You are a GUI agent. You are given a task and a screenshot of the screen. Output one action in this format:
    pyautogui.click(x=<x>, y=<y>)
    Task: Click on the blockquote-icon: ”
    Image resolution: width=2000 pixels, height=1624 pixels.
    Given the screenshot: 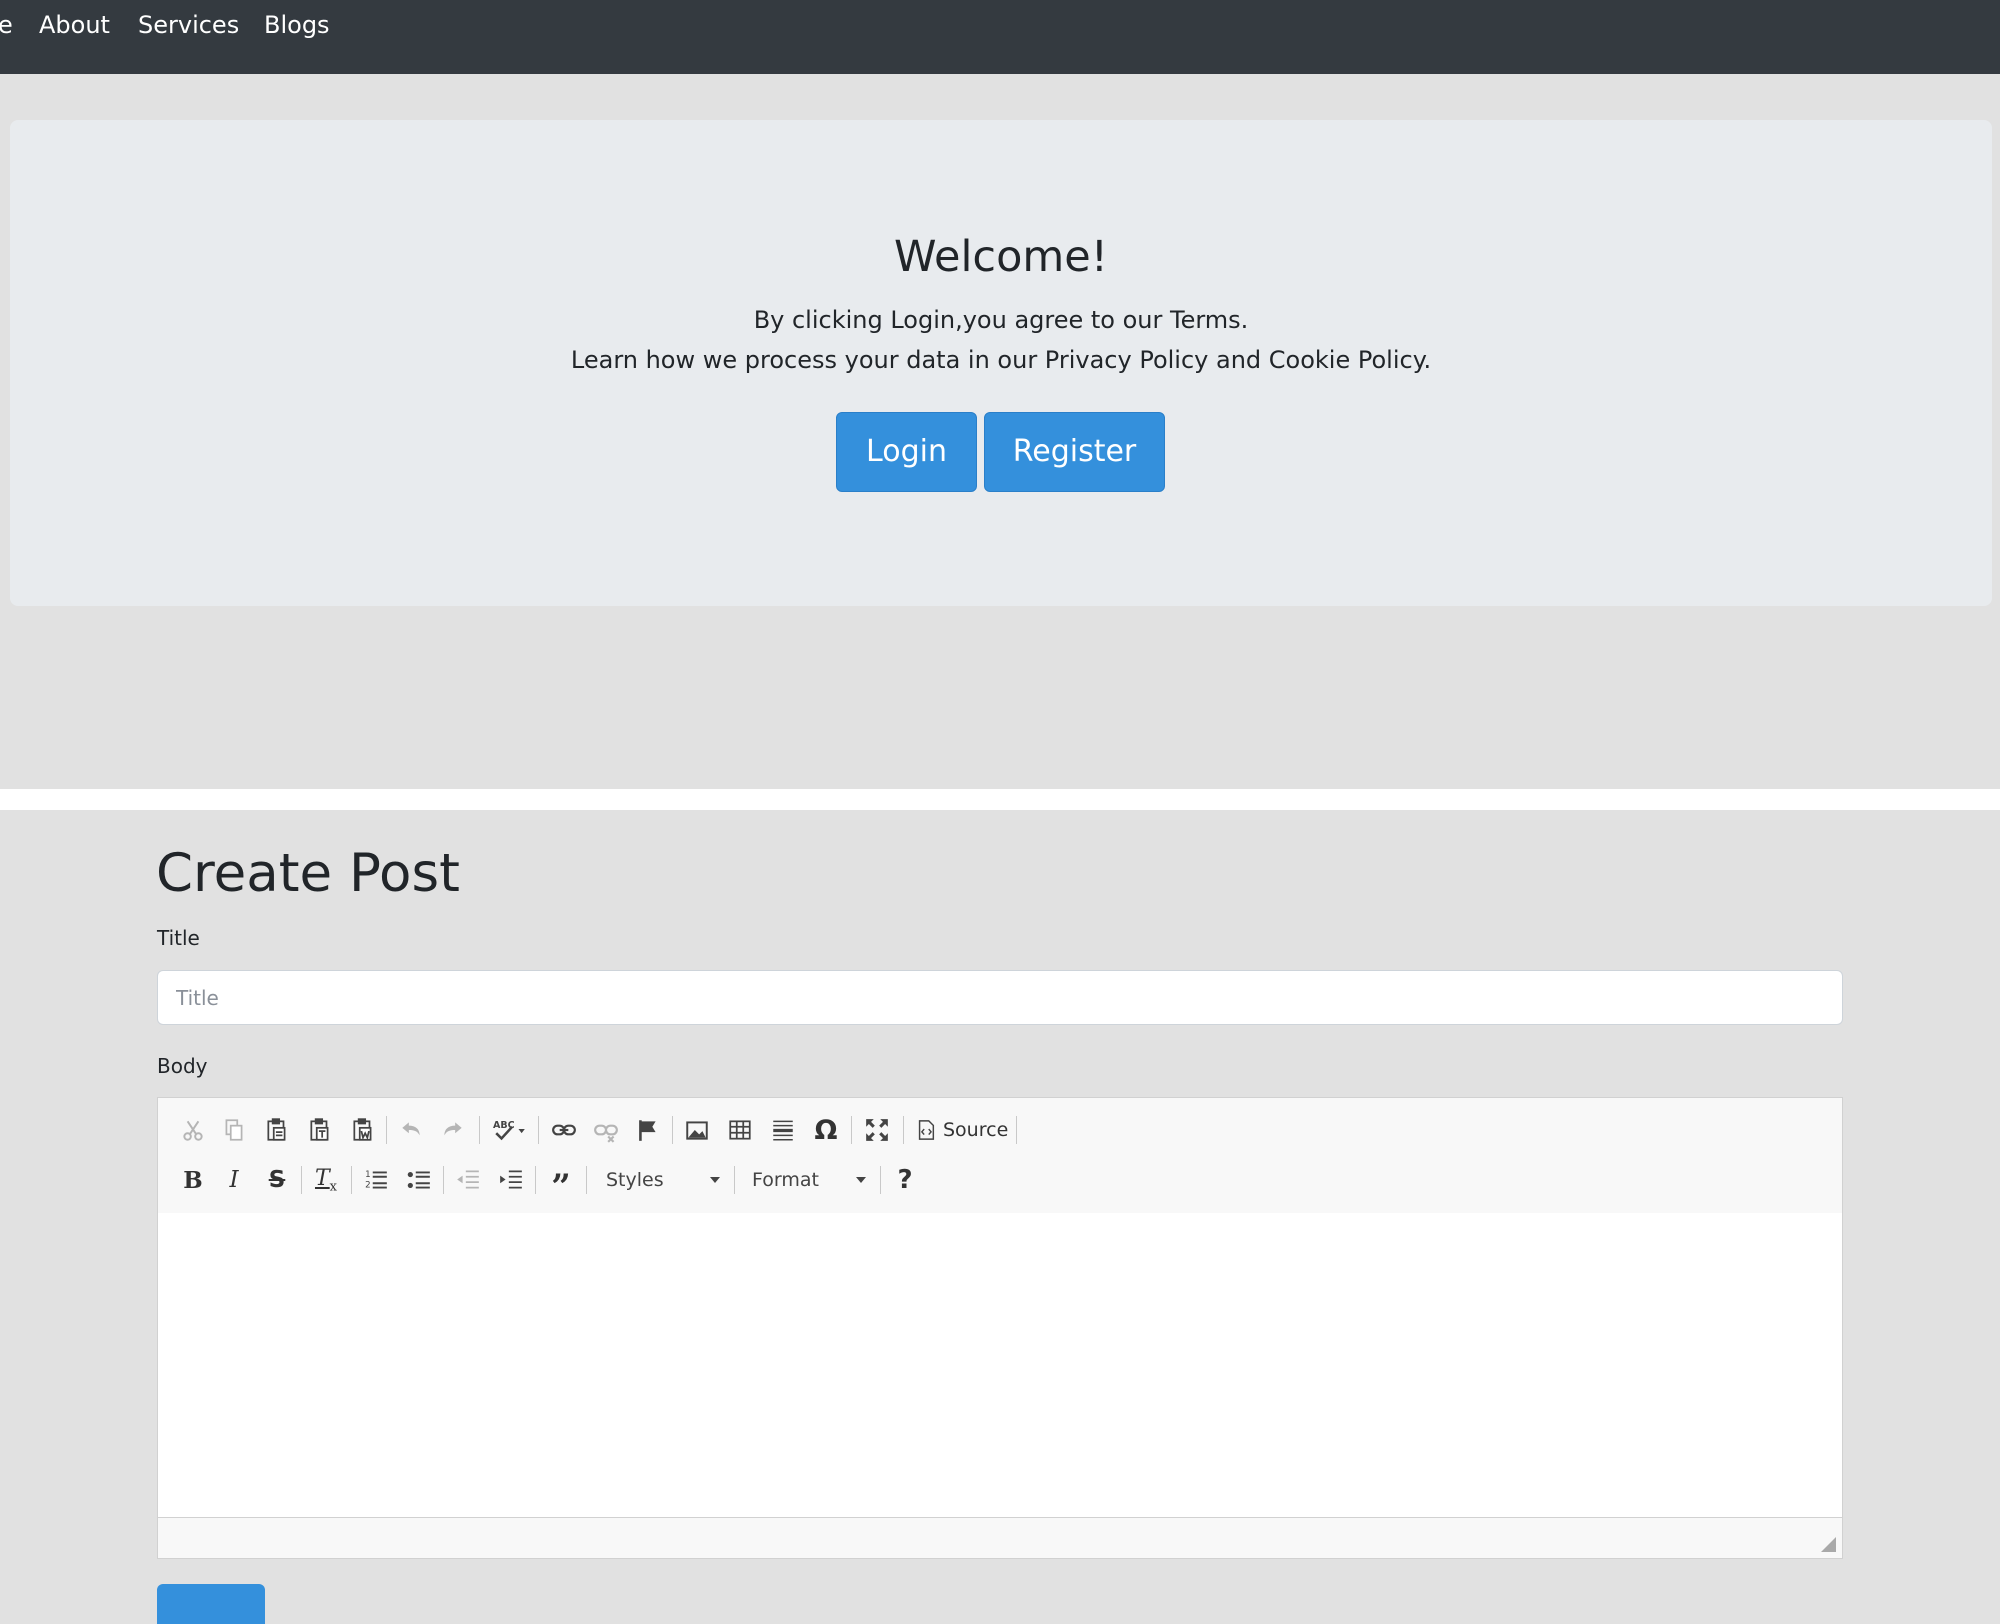 What is the action you would take?
    pyautogui.click(x=561, y=1183)
    